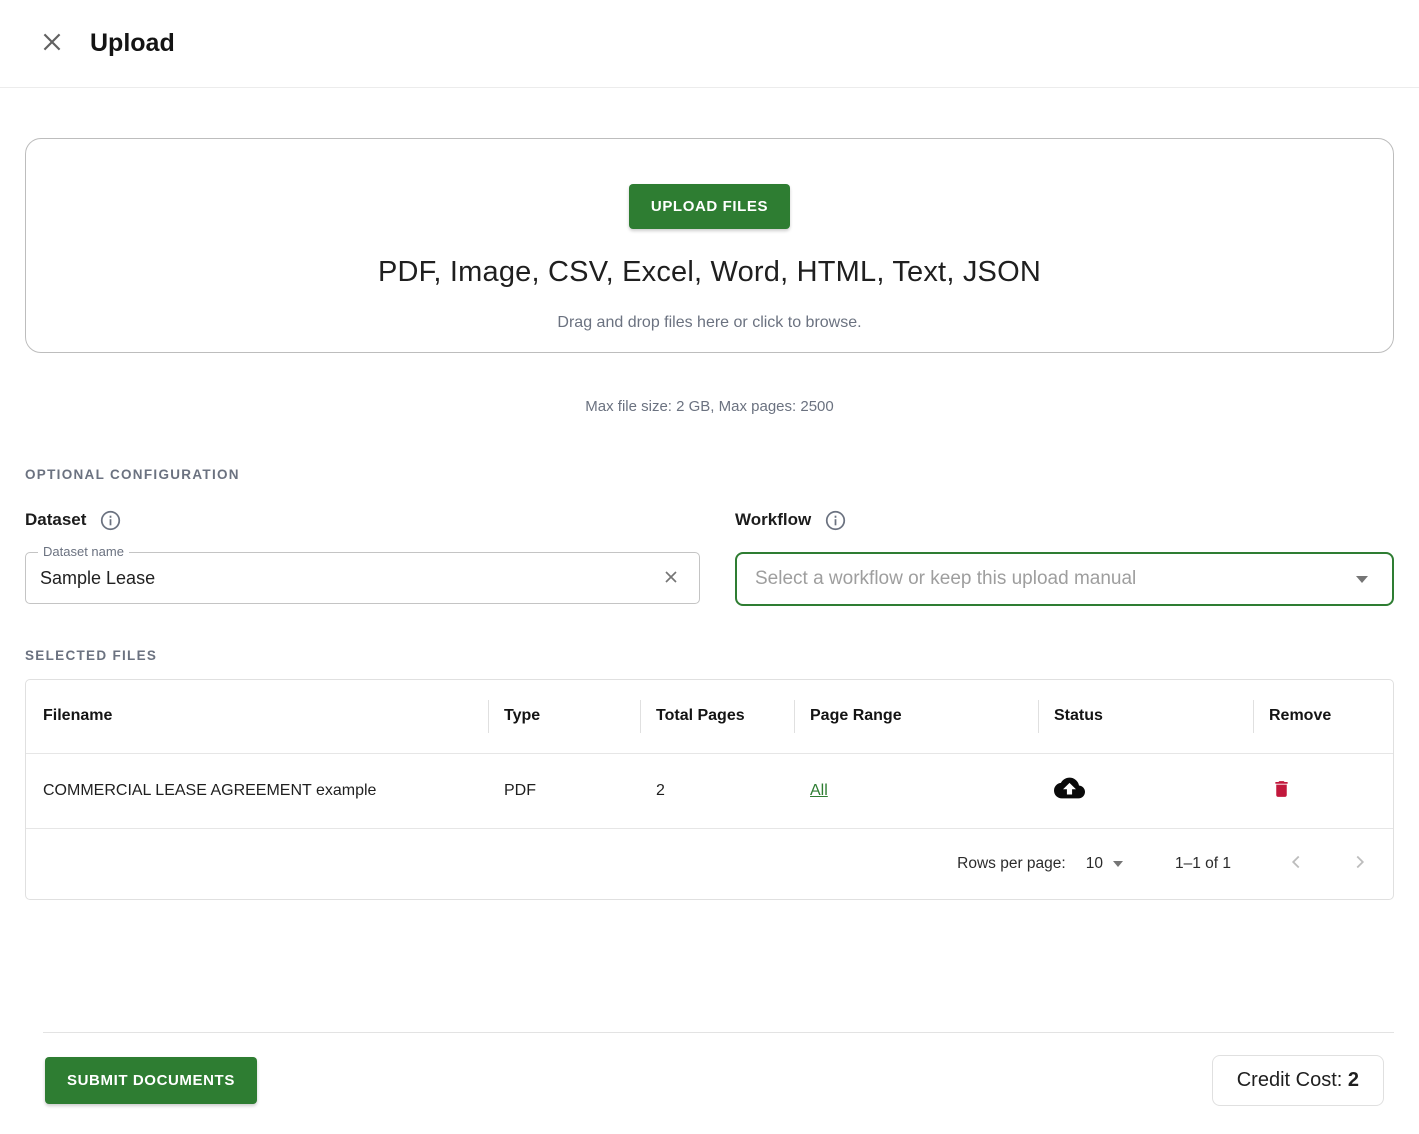  What do you see at coordinates (660, 790) in the screenshot?
I see `file-total-pages-cell: 2` at bounding box center [660, 790].